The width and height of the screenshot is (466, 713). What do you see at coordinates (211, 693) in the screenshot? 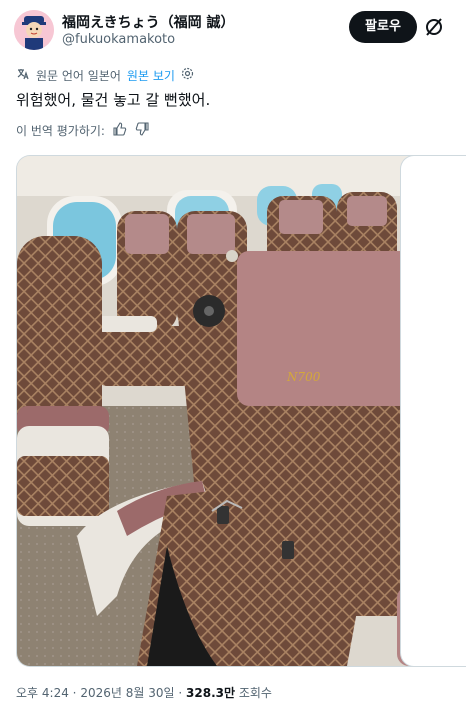
I see `views-count: 328.3만` at bounding box center [211, 693].